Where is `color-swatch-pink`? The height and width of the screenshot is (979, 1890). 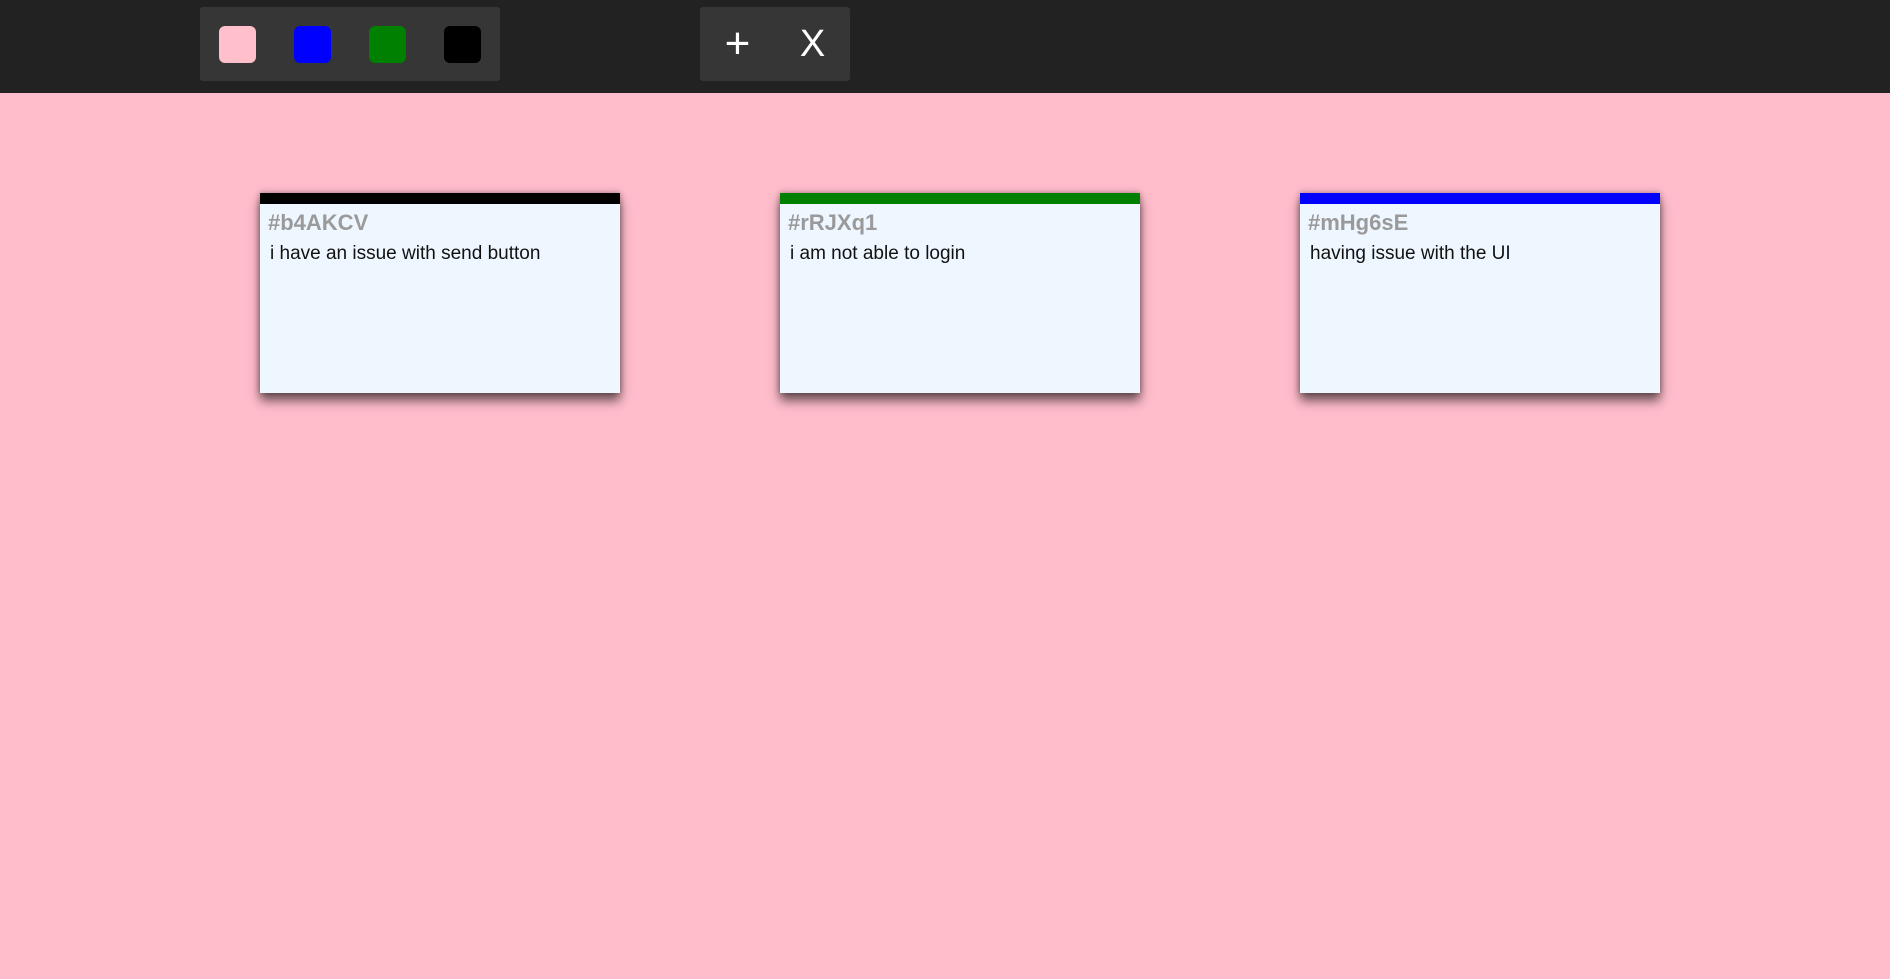 color-swatch-pink is located at coordinates (237, 44).